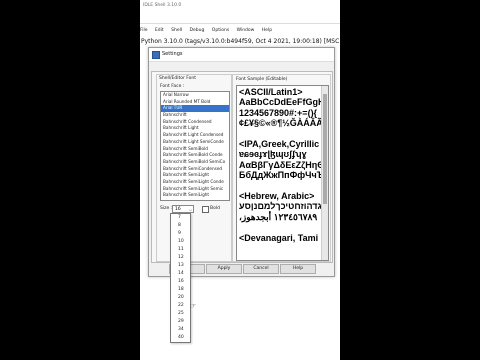  Describe the element at coordinates (180, 314) in the screenshot. I see `size-option: 25` at that location.